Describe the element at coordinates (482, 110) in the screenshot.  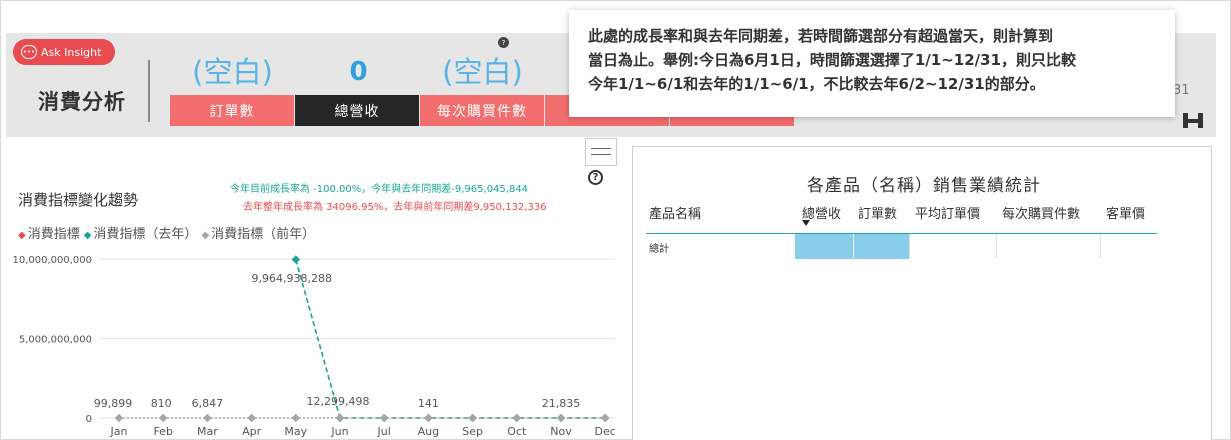
I see `kpi-items-label: 每次購買件數` at that location.